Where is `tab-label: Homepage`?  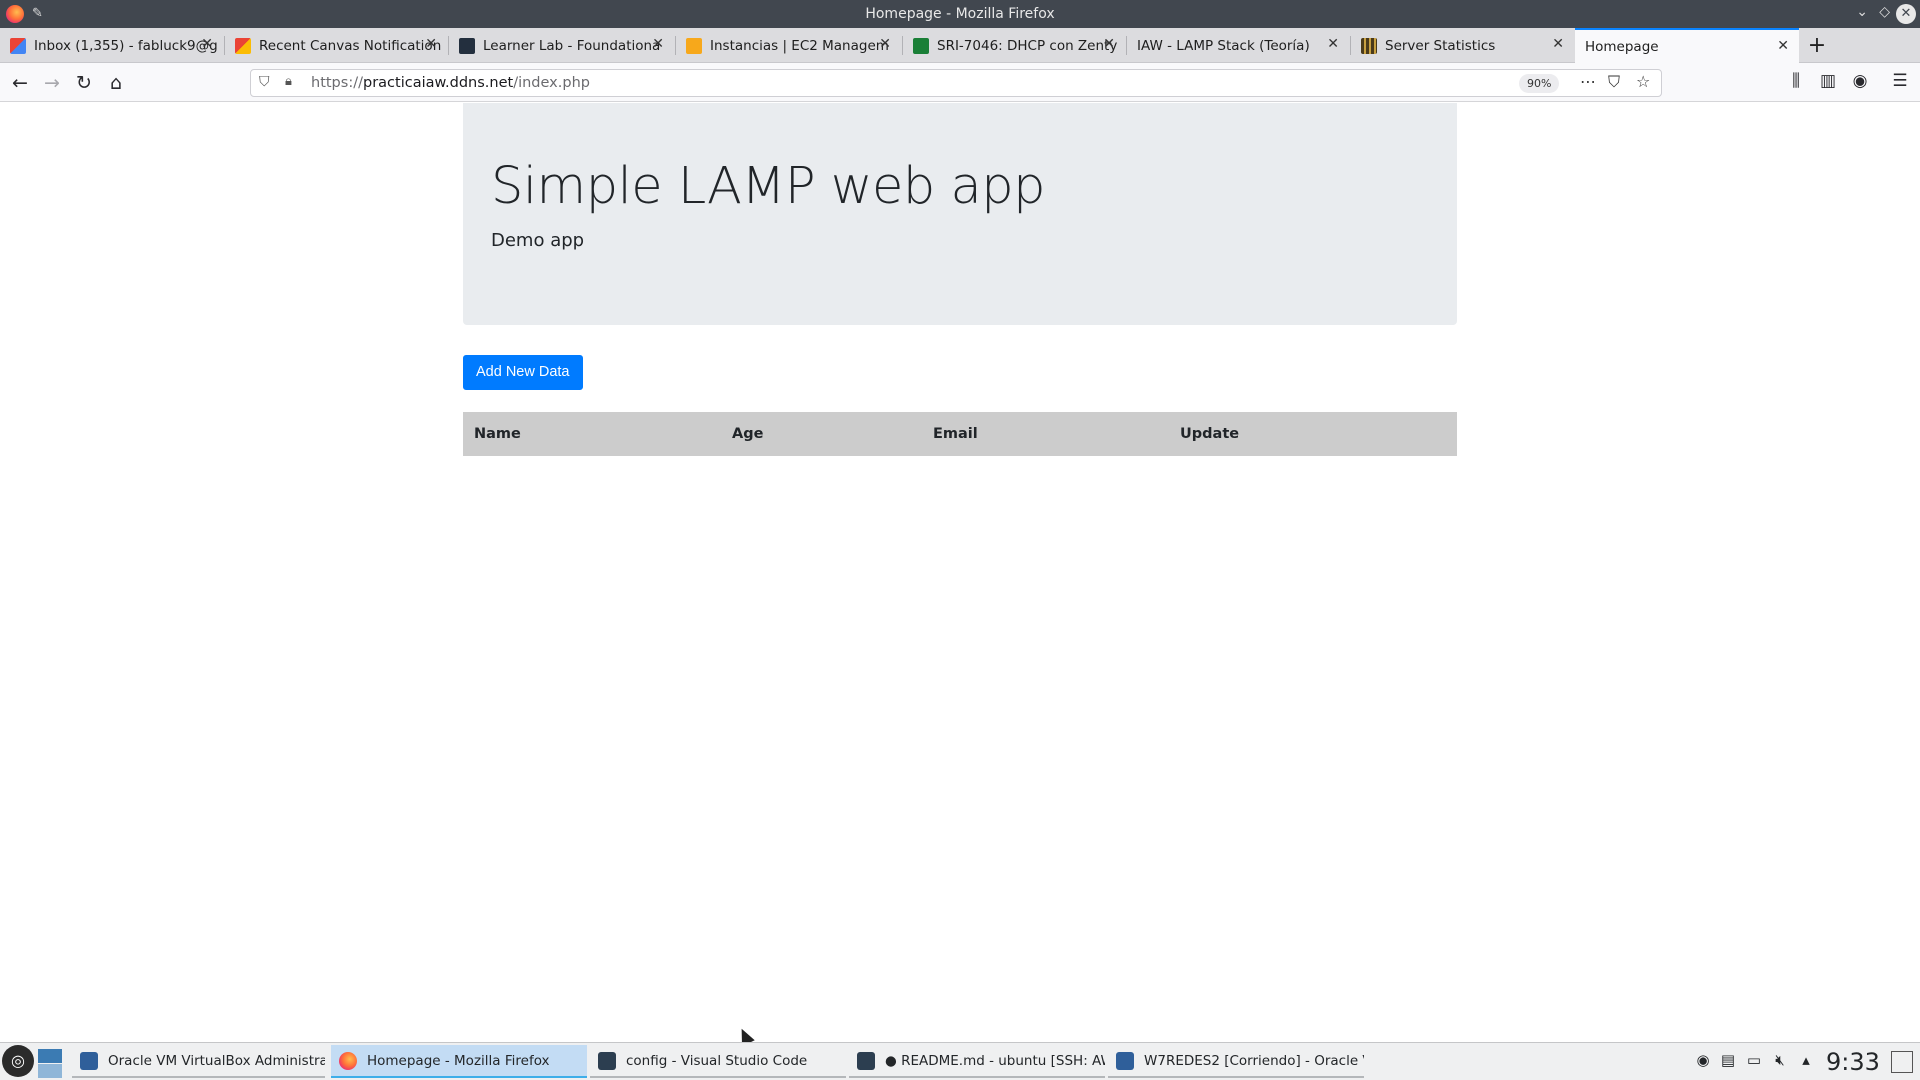 tab-label: Homepage is located at coordinates (1622, 46).